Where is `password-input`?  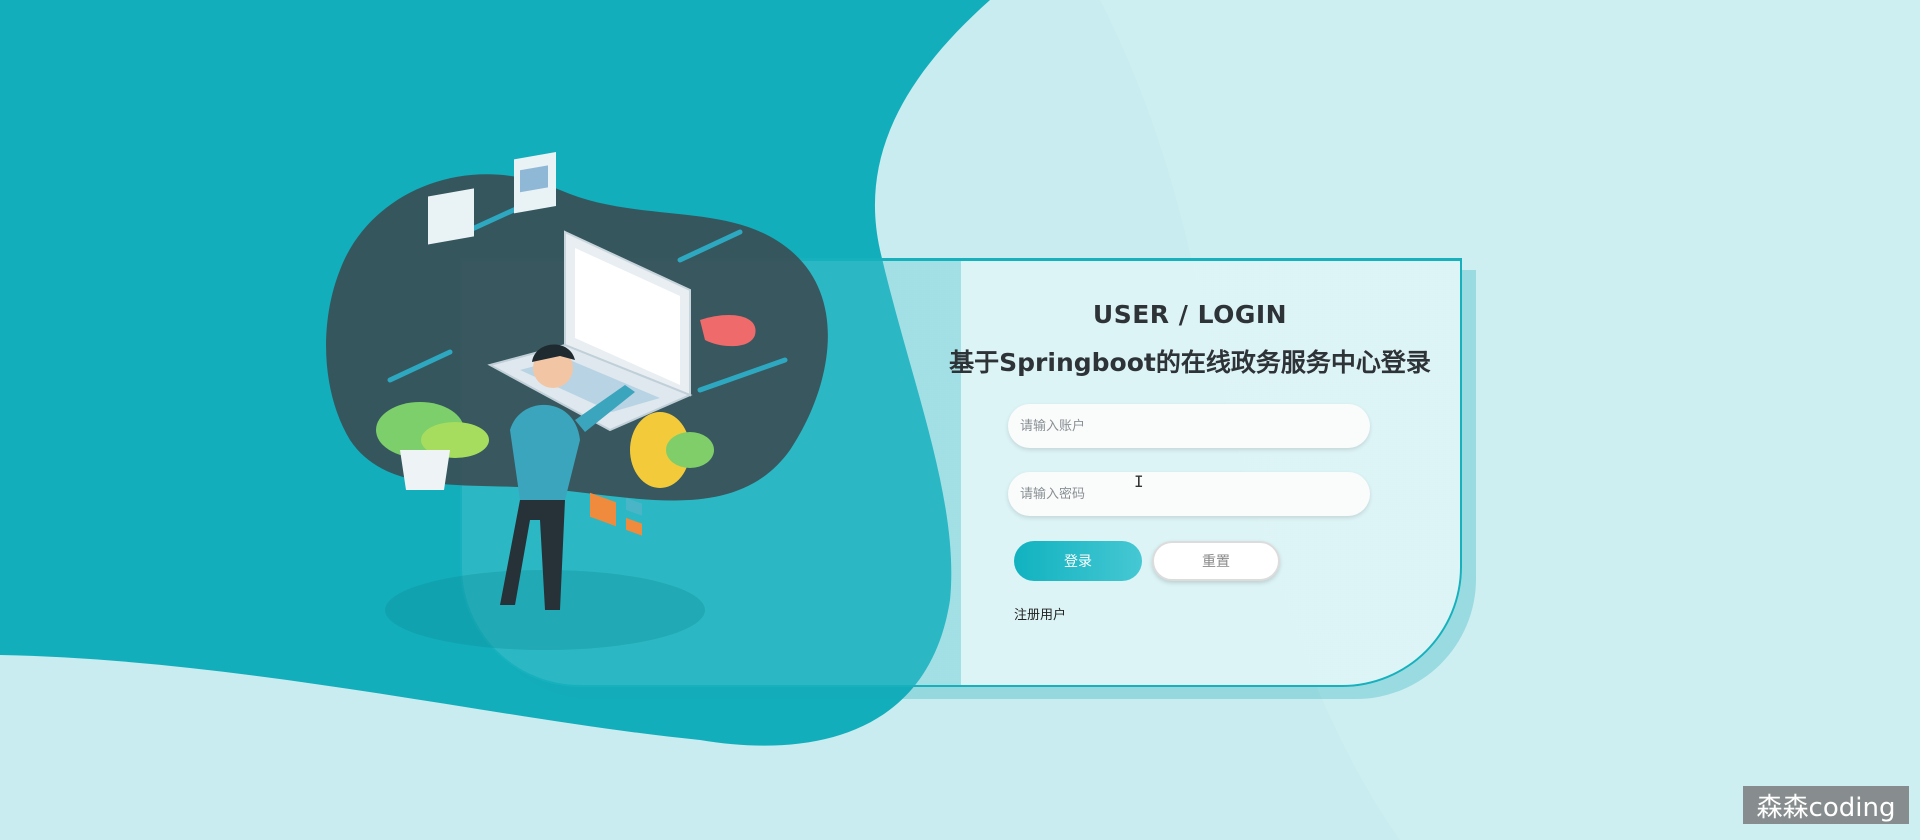
password-input is located at coordinates (1189, 494).